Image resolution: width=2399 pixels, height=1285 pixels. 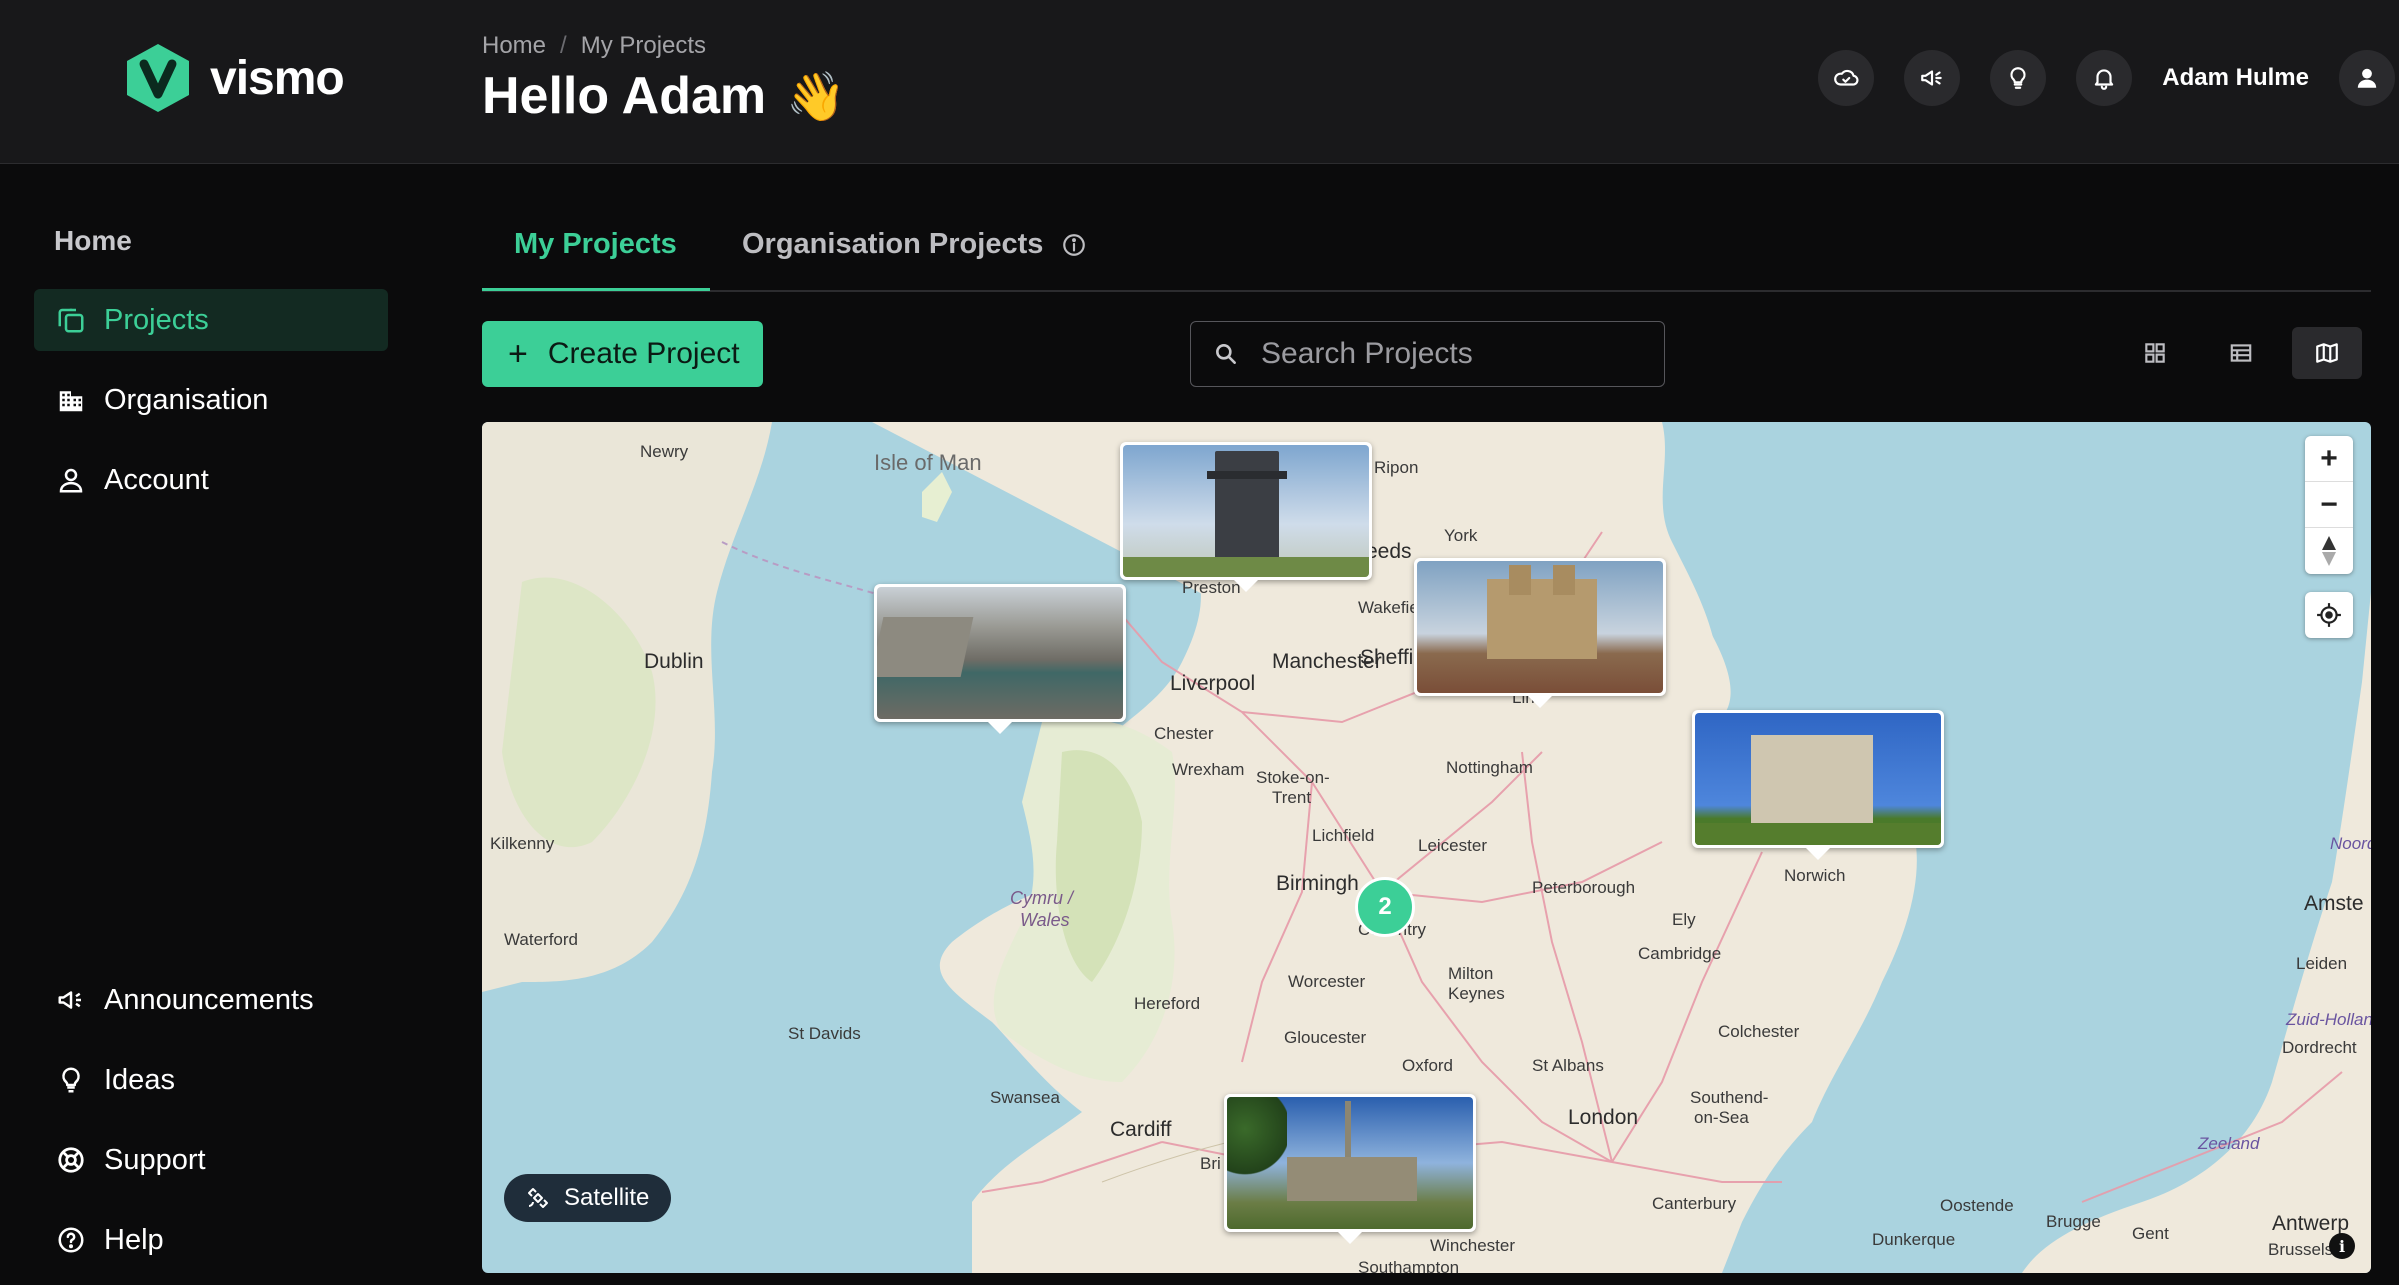 What do you see at coordinates (1684, 919) in the screenshot?
I see `map-label: Ely` at bounding box center [1684, 919].